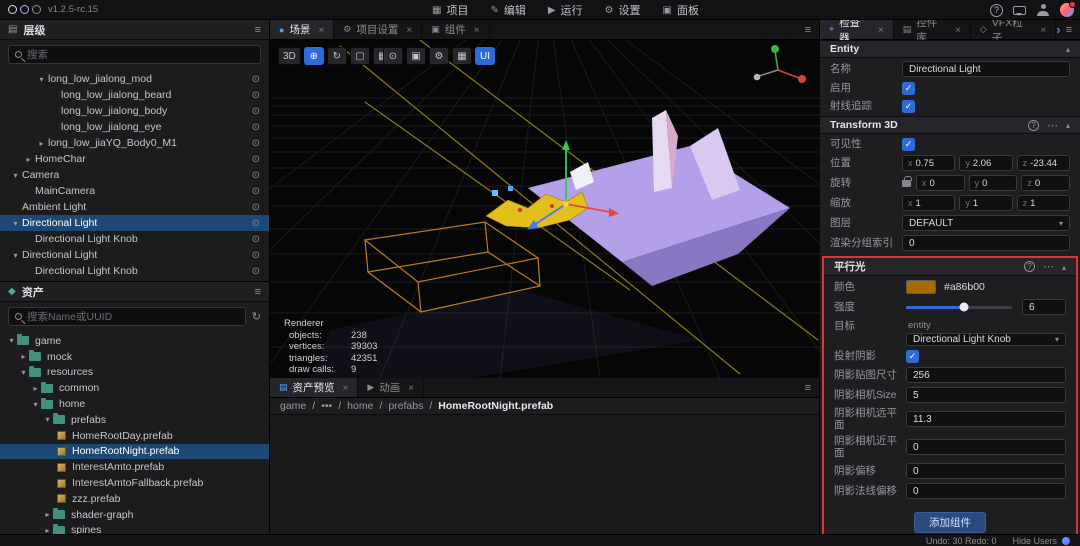  I want to click on position-y-field: y, so click(986, 163).